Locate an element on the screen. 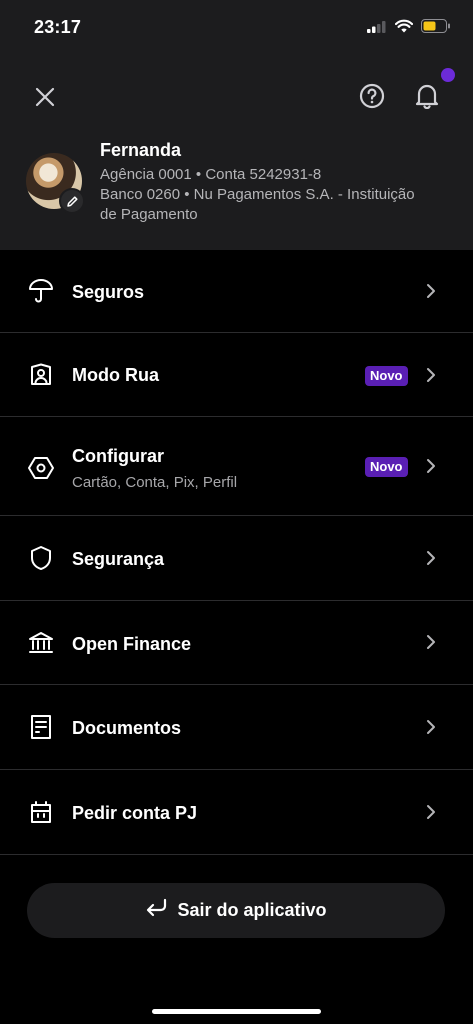  menu-item-label: Documentos is located at coordinates (127, 728).